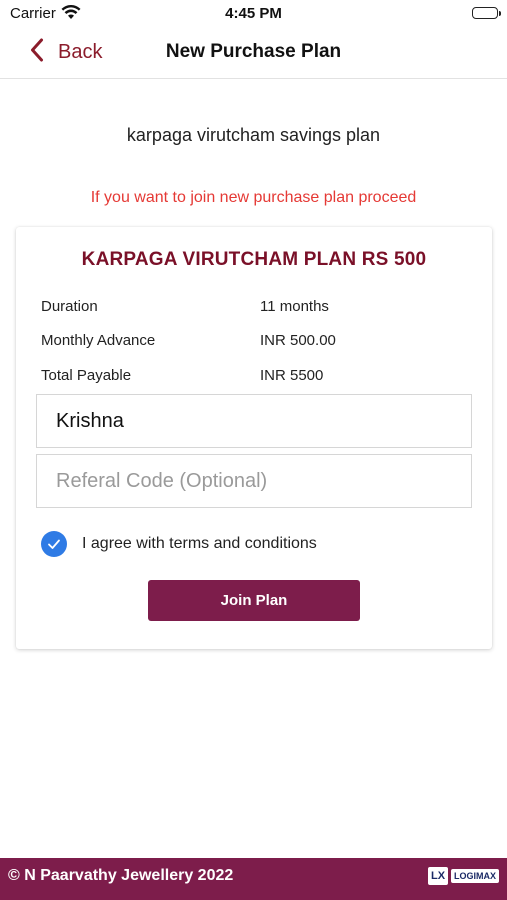 The height and width of the screenshot is (900, 507). I want to click on logimax-text: LOGIMAX, so click(475, 876).